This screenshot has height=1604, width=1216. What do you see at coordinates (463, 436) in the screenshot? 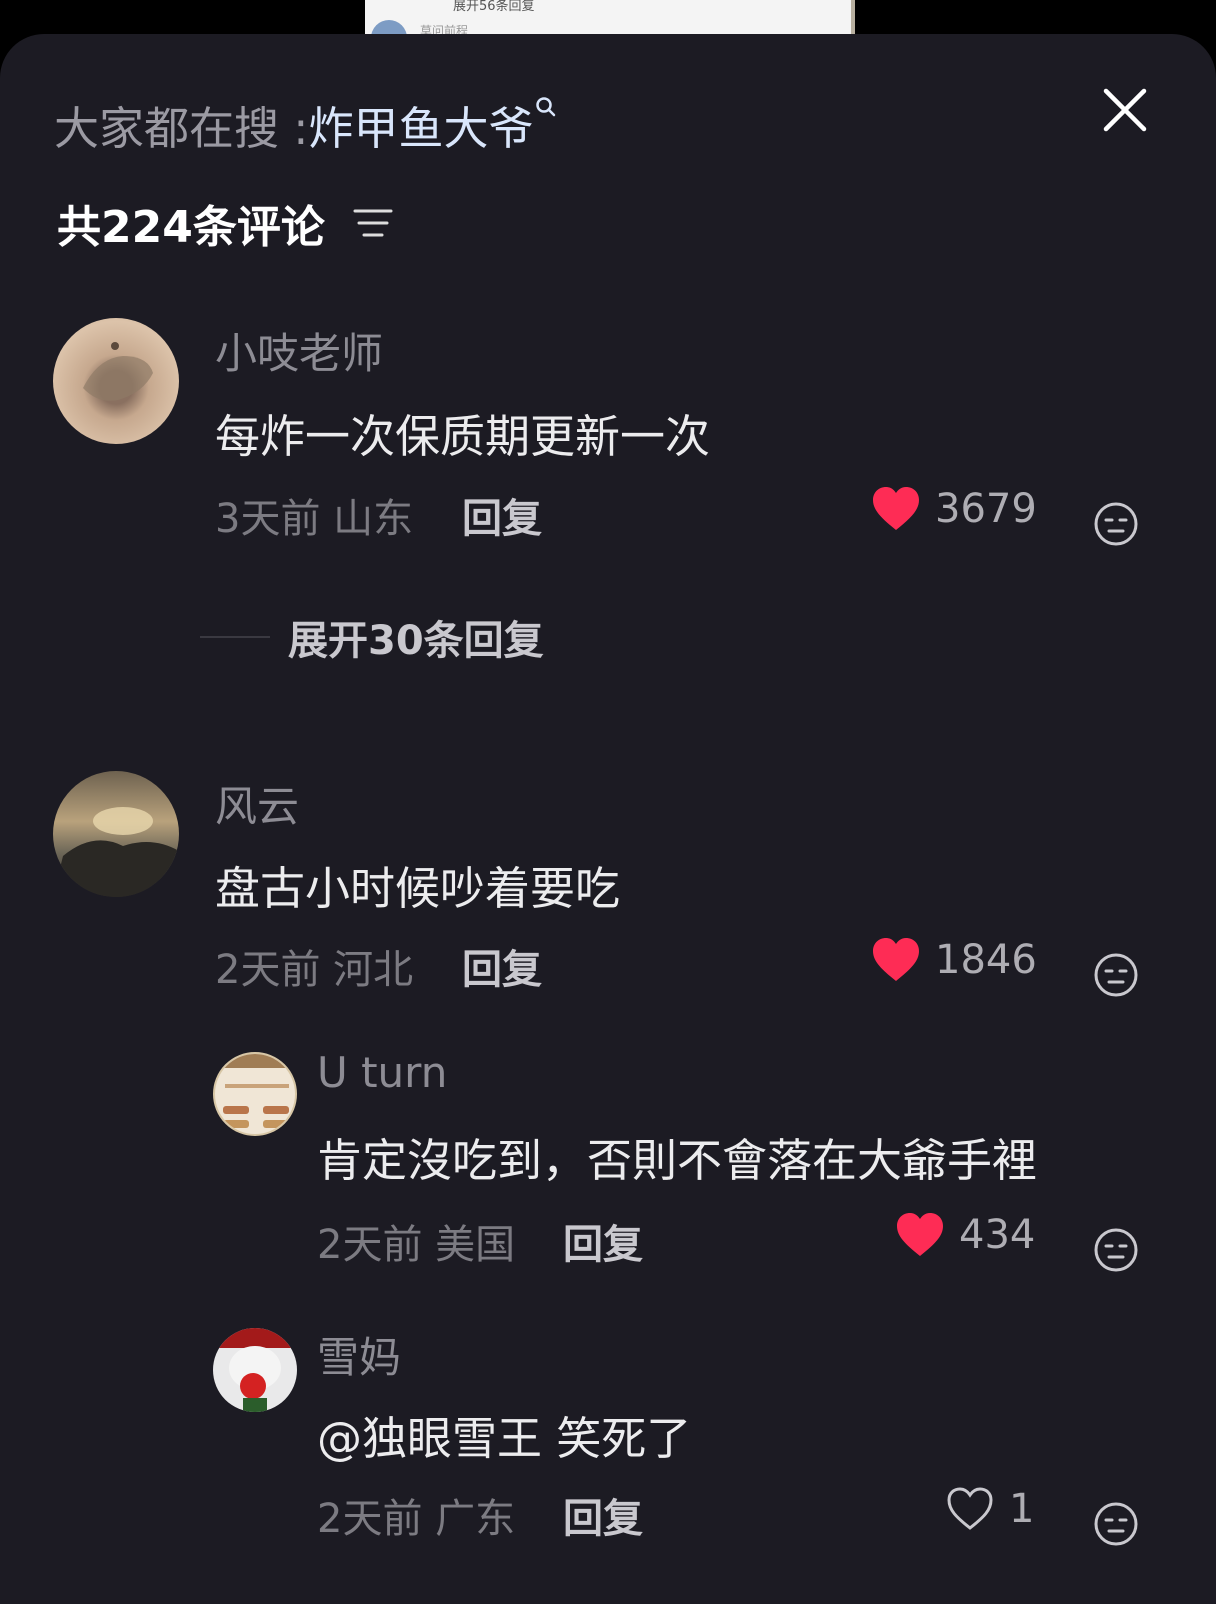
I see `comment-text: 每炸一次保质期更新一次` at bounding box center [463, 436].